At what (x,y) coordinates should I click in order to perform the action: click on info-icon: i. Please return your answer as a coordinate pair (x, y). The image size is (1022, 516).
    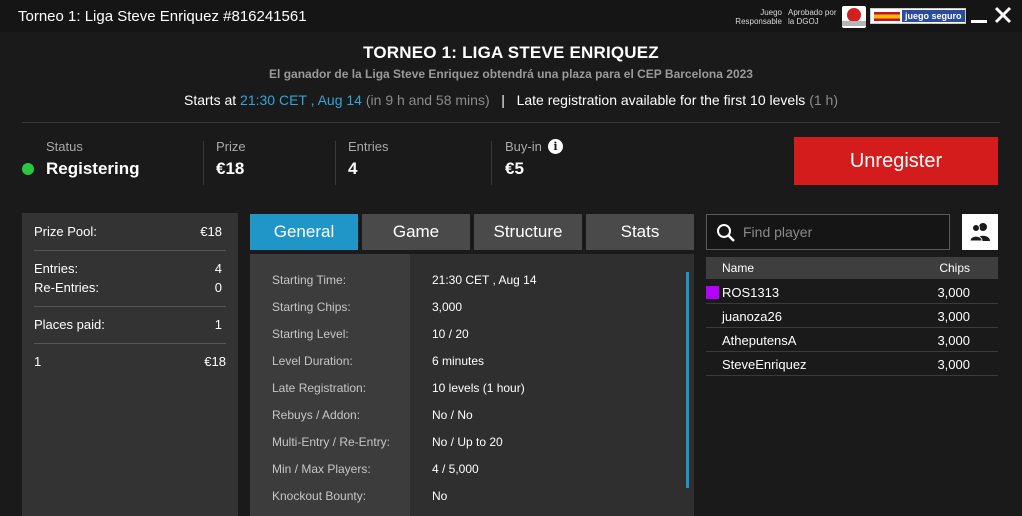
    Looking at the image, I should click on (555, 146).